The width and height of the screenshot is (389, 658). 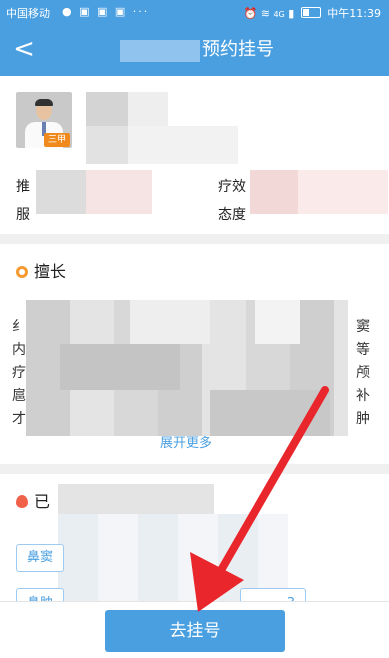 I want to click on registered-heading: 已, so click(x=33, y=500).